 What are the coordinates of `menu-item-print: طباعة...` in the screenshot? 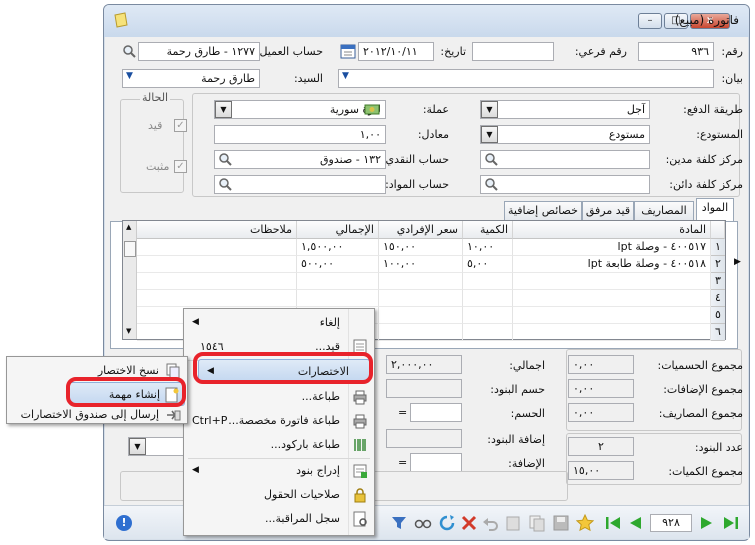 It's located at (279, 397).